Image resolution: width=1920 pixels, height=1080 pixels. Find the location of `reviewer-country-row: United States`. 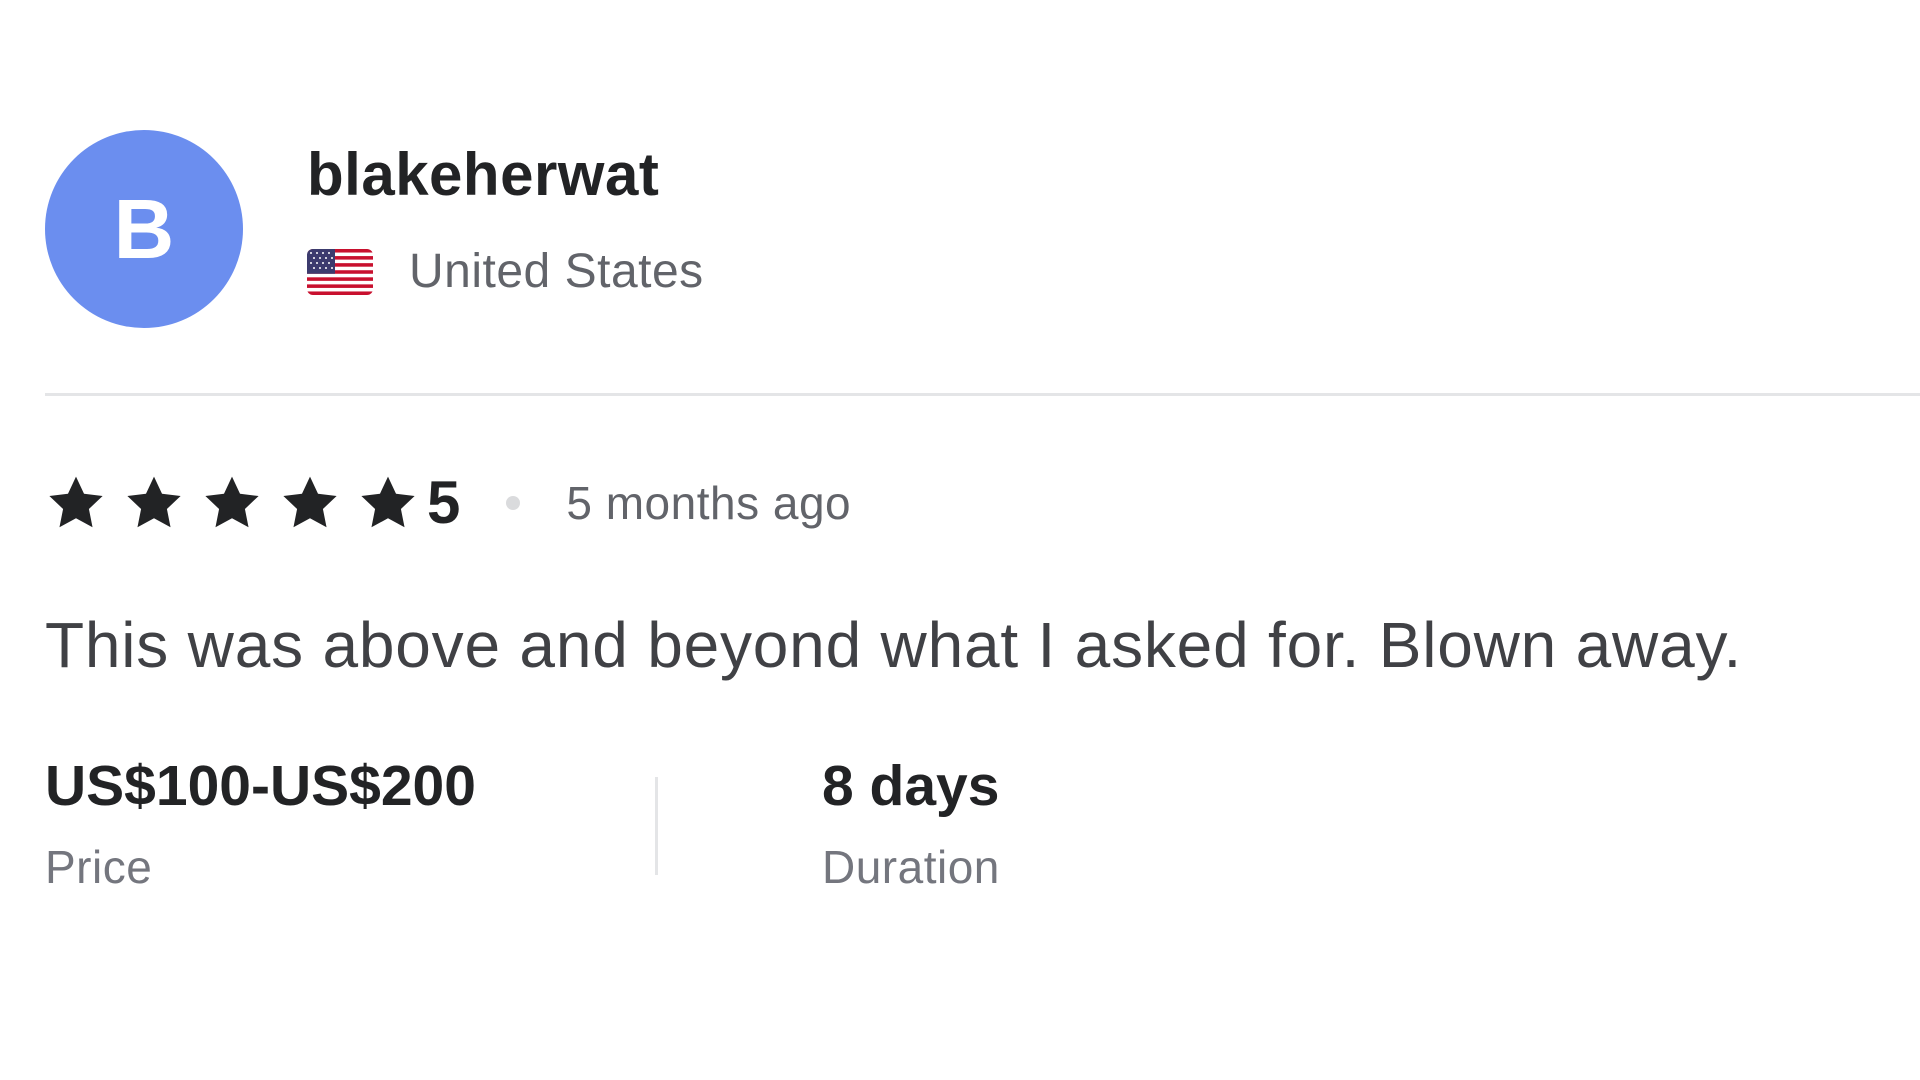

reviewer-country-row: United States is located at coordinates (505, 272).